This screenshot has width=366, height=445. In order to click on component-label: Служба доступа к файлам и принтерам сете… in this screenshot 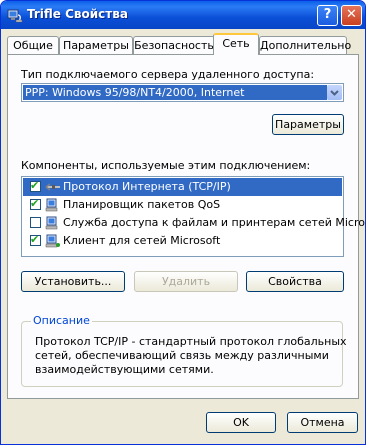, I will do `click(214, 222)`.